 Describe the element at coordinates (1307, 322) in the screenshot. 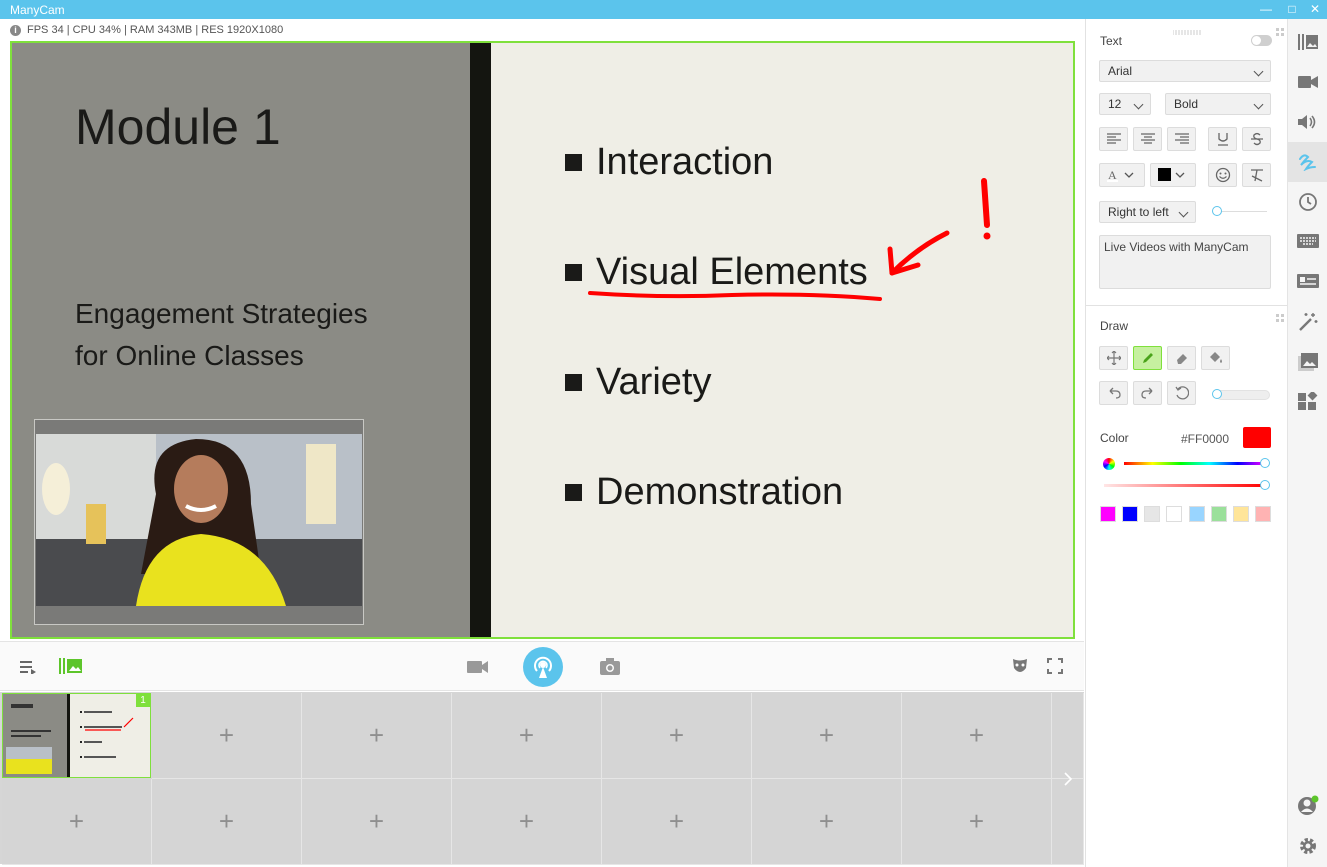

I see `effects-icon` at that location.